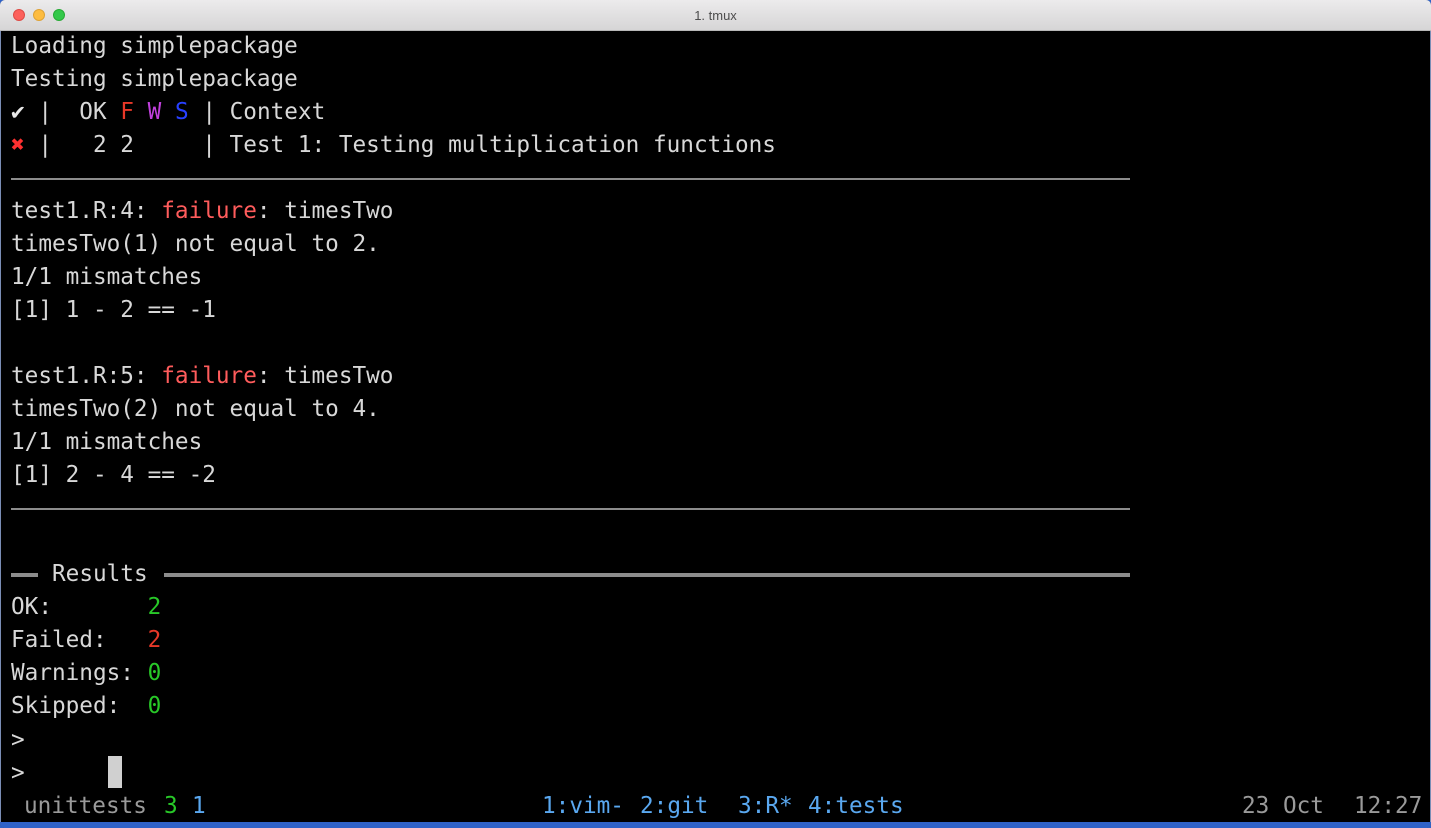  I want to click on results-warnings: Warnings: 0, so click(86, 673).